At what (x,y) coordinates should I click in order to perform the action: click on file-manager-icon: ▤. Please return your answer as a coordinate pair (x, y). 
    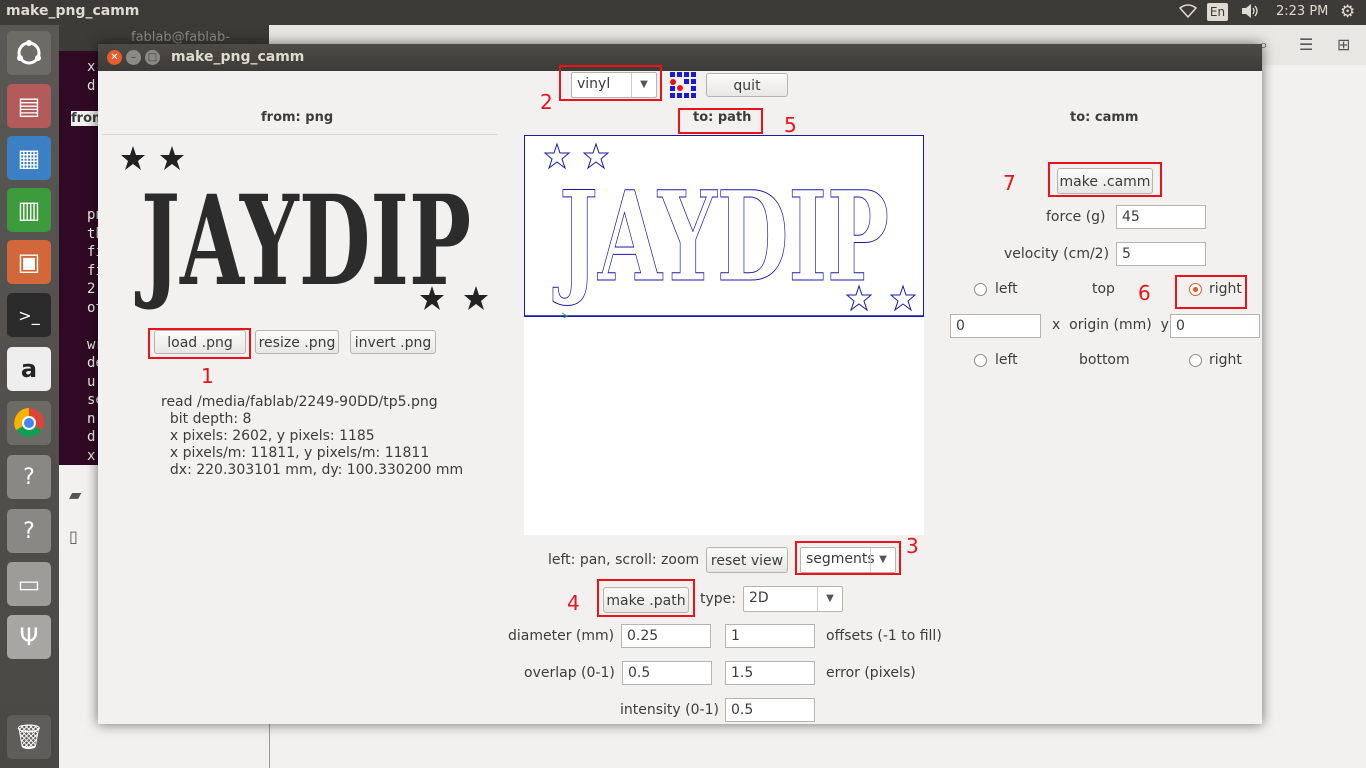
    Looking at the image, I should click on (29, 106).